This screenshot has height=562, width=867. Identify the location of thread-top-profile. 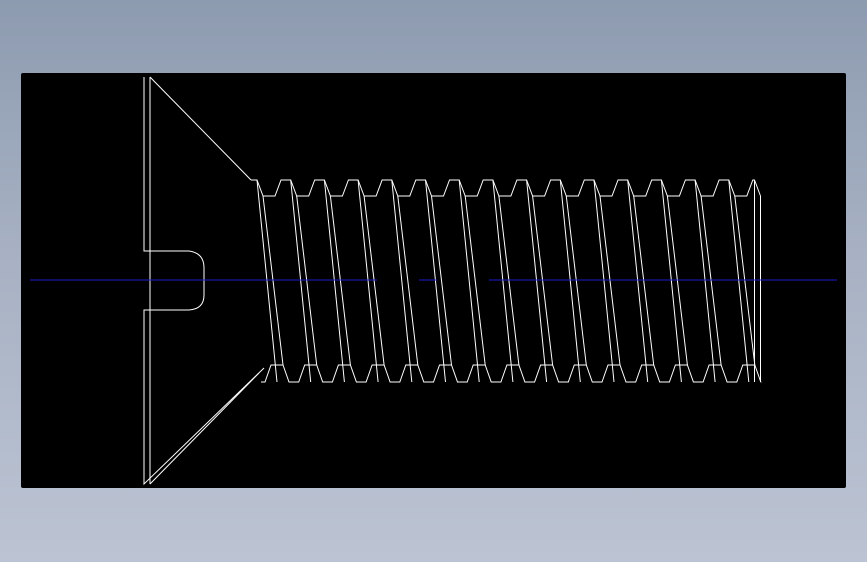
(506, 188).